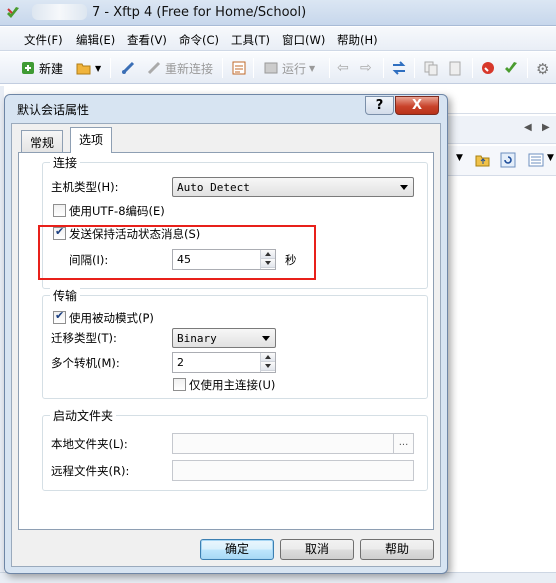 The width and height of the screenshot is (556, 583). What do you see at coordinates (53, 110) in the screenshot?
I see `dialog-title: 默认会话属性` at bounding box center [53, 110].